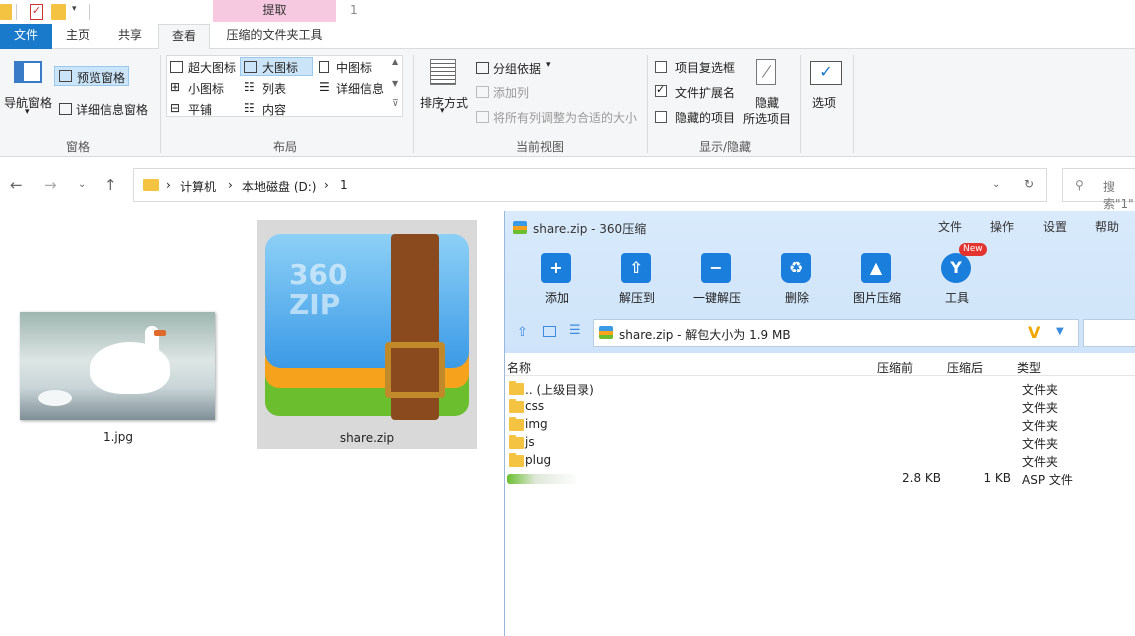 This screenshot has height=636, width=1135. I want to click on table-row: 2.8 KB 1 KB ASP 文件, so click(820, 479).